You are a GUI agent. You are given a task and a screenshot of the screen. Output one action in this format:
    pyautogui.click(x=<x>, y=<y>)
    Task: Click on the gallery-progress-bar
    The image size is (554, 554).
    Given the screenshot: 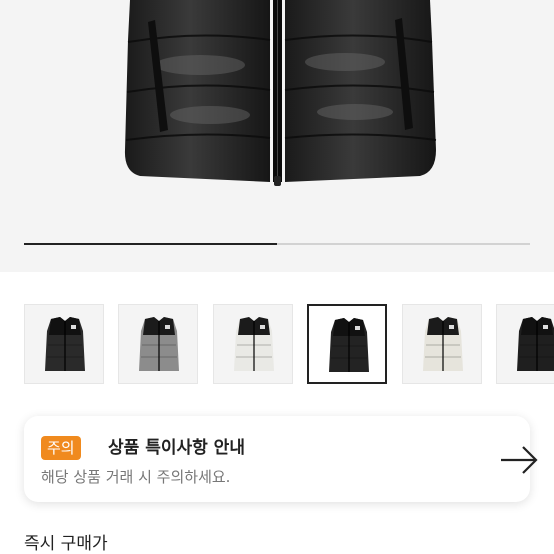 What is the action you would take?
    pyautogui.click(x=277, y=244)
    